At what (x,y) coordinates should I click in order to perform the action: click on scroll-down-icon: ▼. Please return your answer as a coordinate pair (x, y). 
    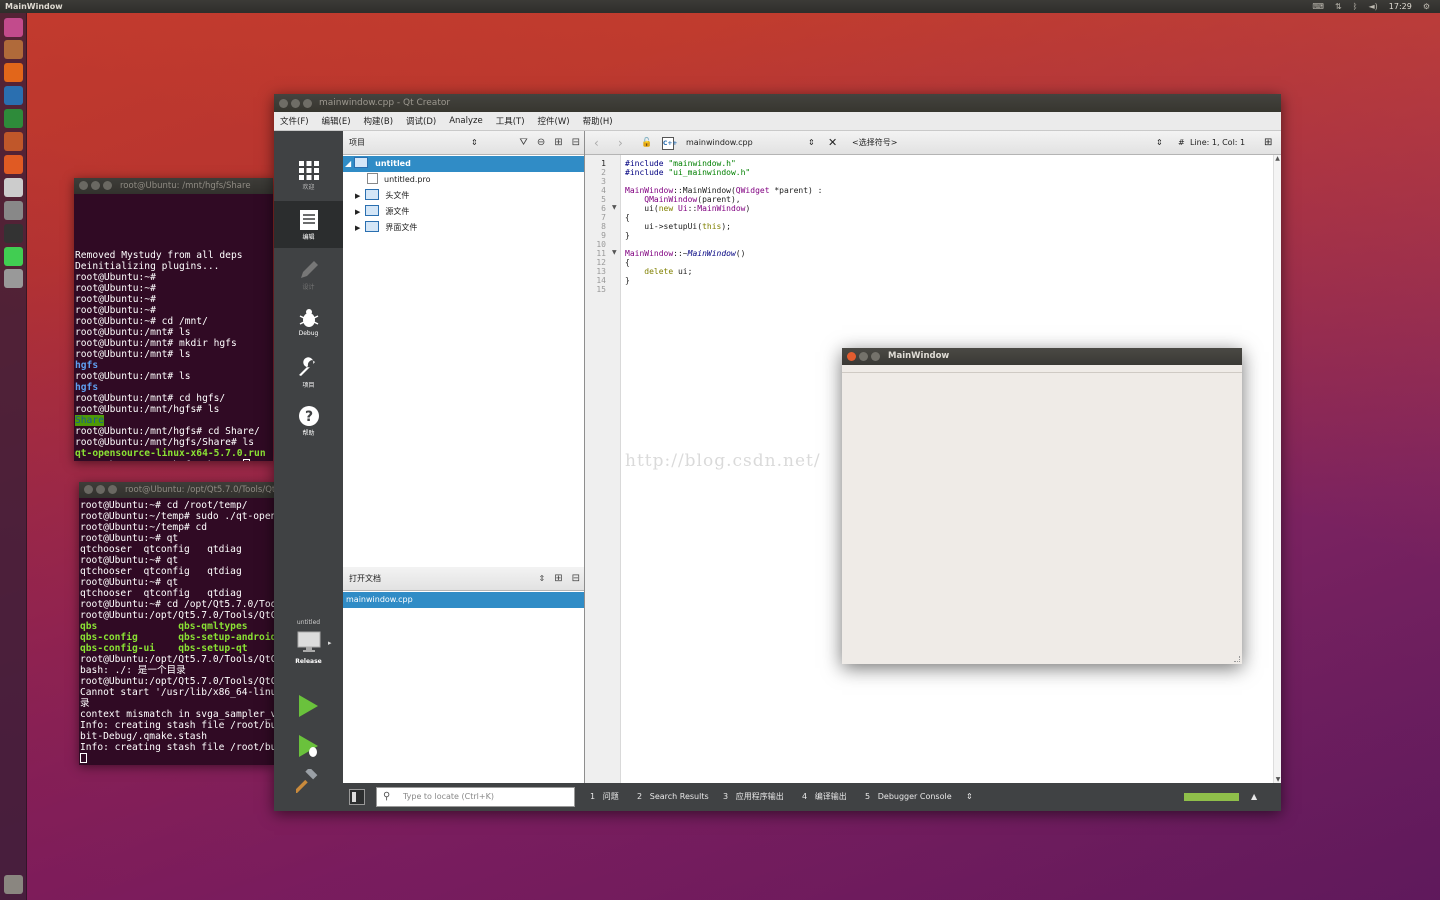
    Looking at the image, I should click on (1278, 779).